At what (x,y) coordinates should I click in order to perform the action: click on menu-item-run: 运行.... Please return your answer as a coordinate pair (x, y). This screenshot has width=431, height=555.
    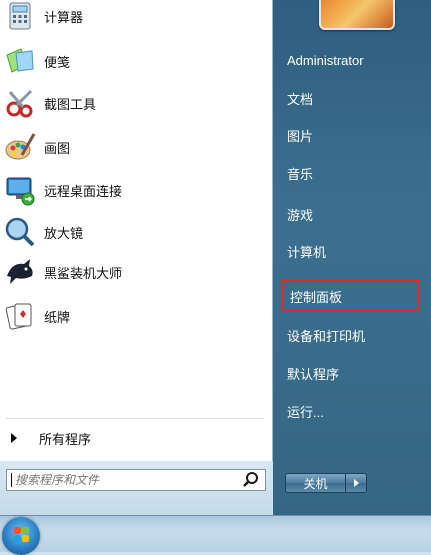
    Looking at the image, I should click on (352, 411).